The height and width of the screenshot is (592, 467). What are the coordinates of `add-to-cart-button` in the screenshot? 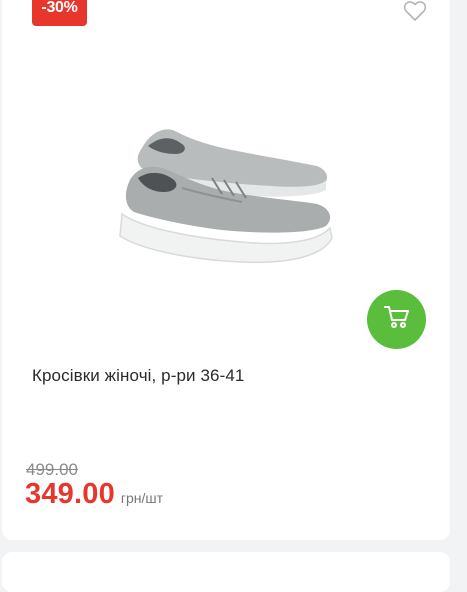 It's located at (396, 319).